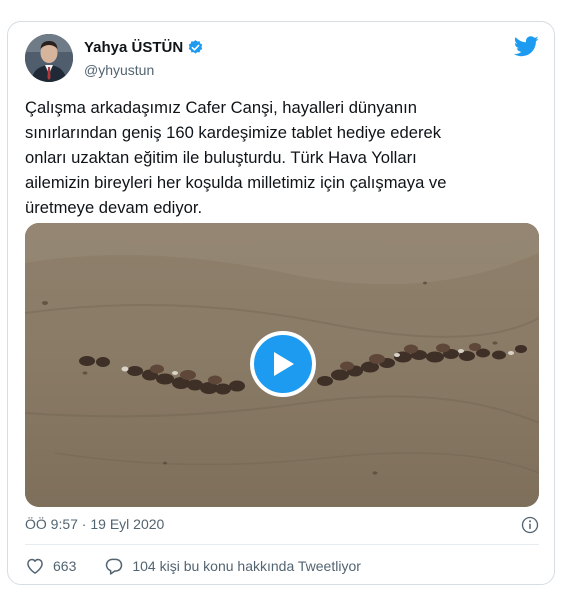  I want to click on play-button, so click(283, 364).